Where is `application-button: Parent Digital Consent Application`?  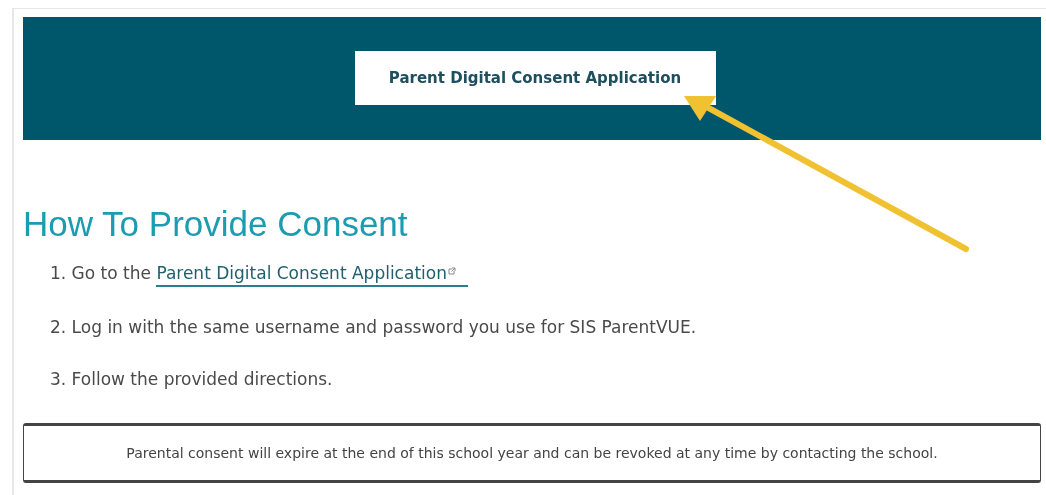 application-button: Parent Digital Consent Application is located at coordinates (535, 78).